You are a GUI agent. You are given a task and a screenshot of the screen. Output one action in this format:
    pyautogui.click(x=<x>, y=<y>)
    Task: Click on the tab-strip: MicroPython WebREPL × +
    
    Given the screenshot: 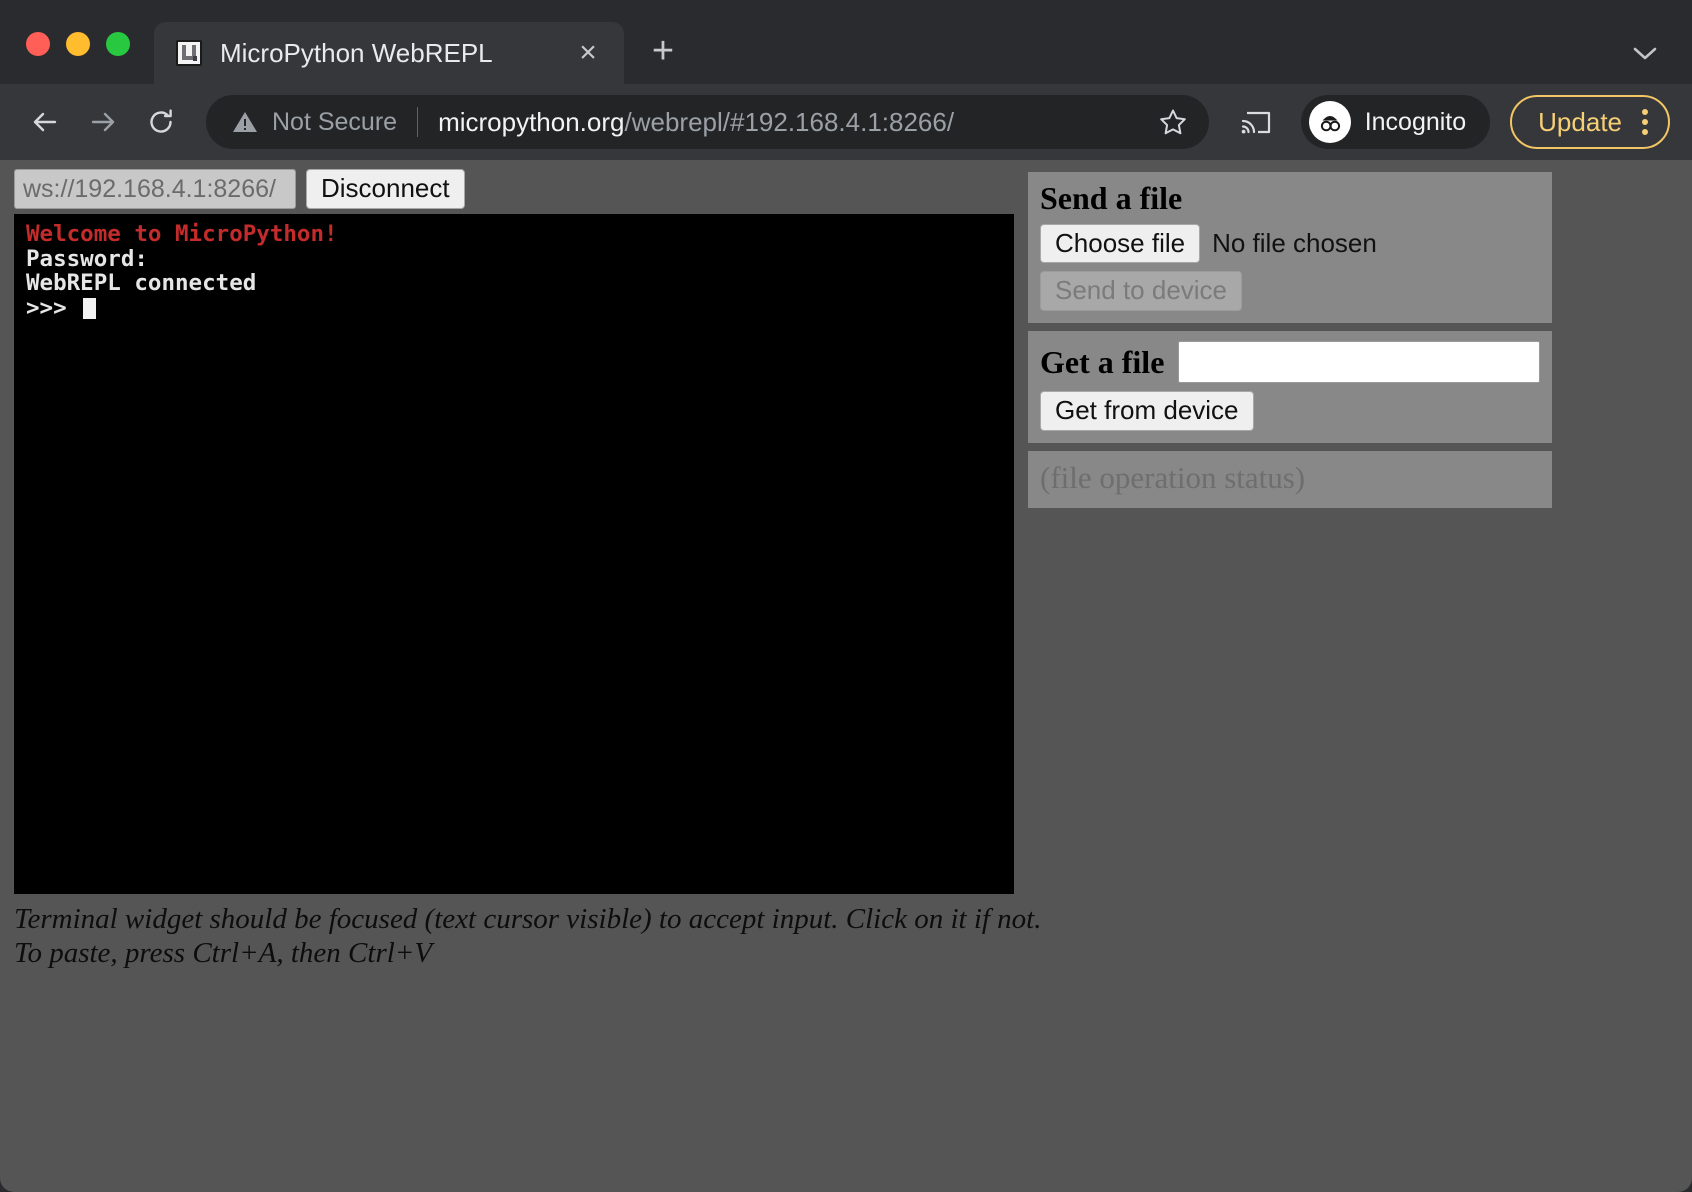 What is the action you would take?
    pyautogui.click(x=846, y=42)
    